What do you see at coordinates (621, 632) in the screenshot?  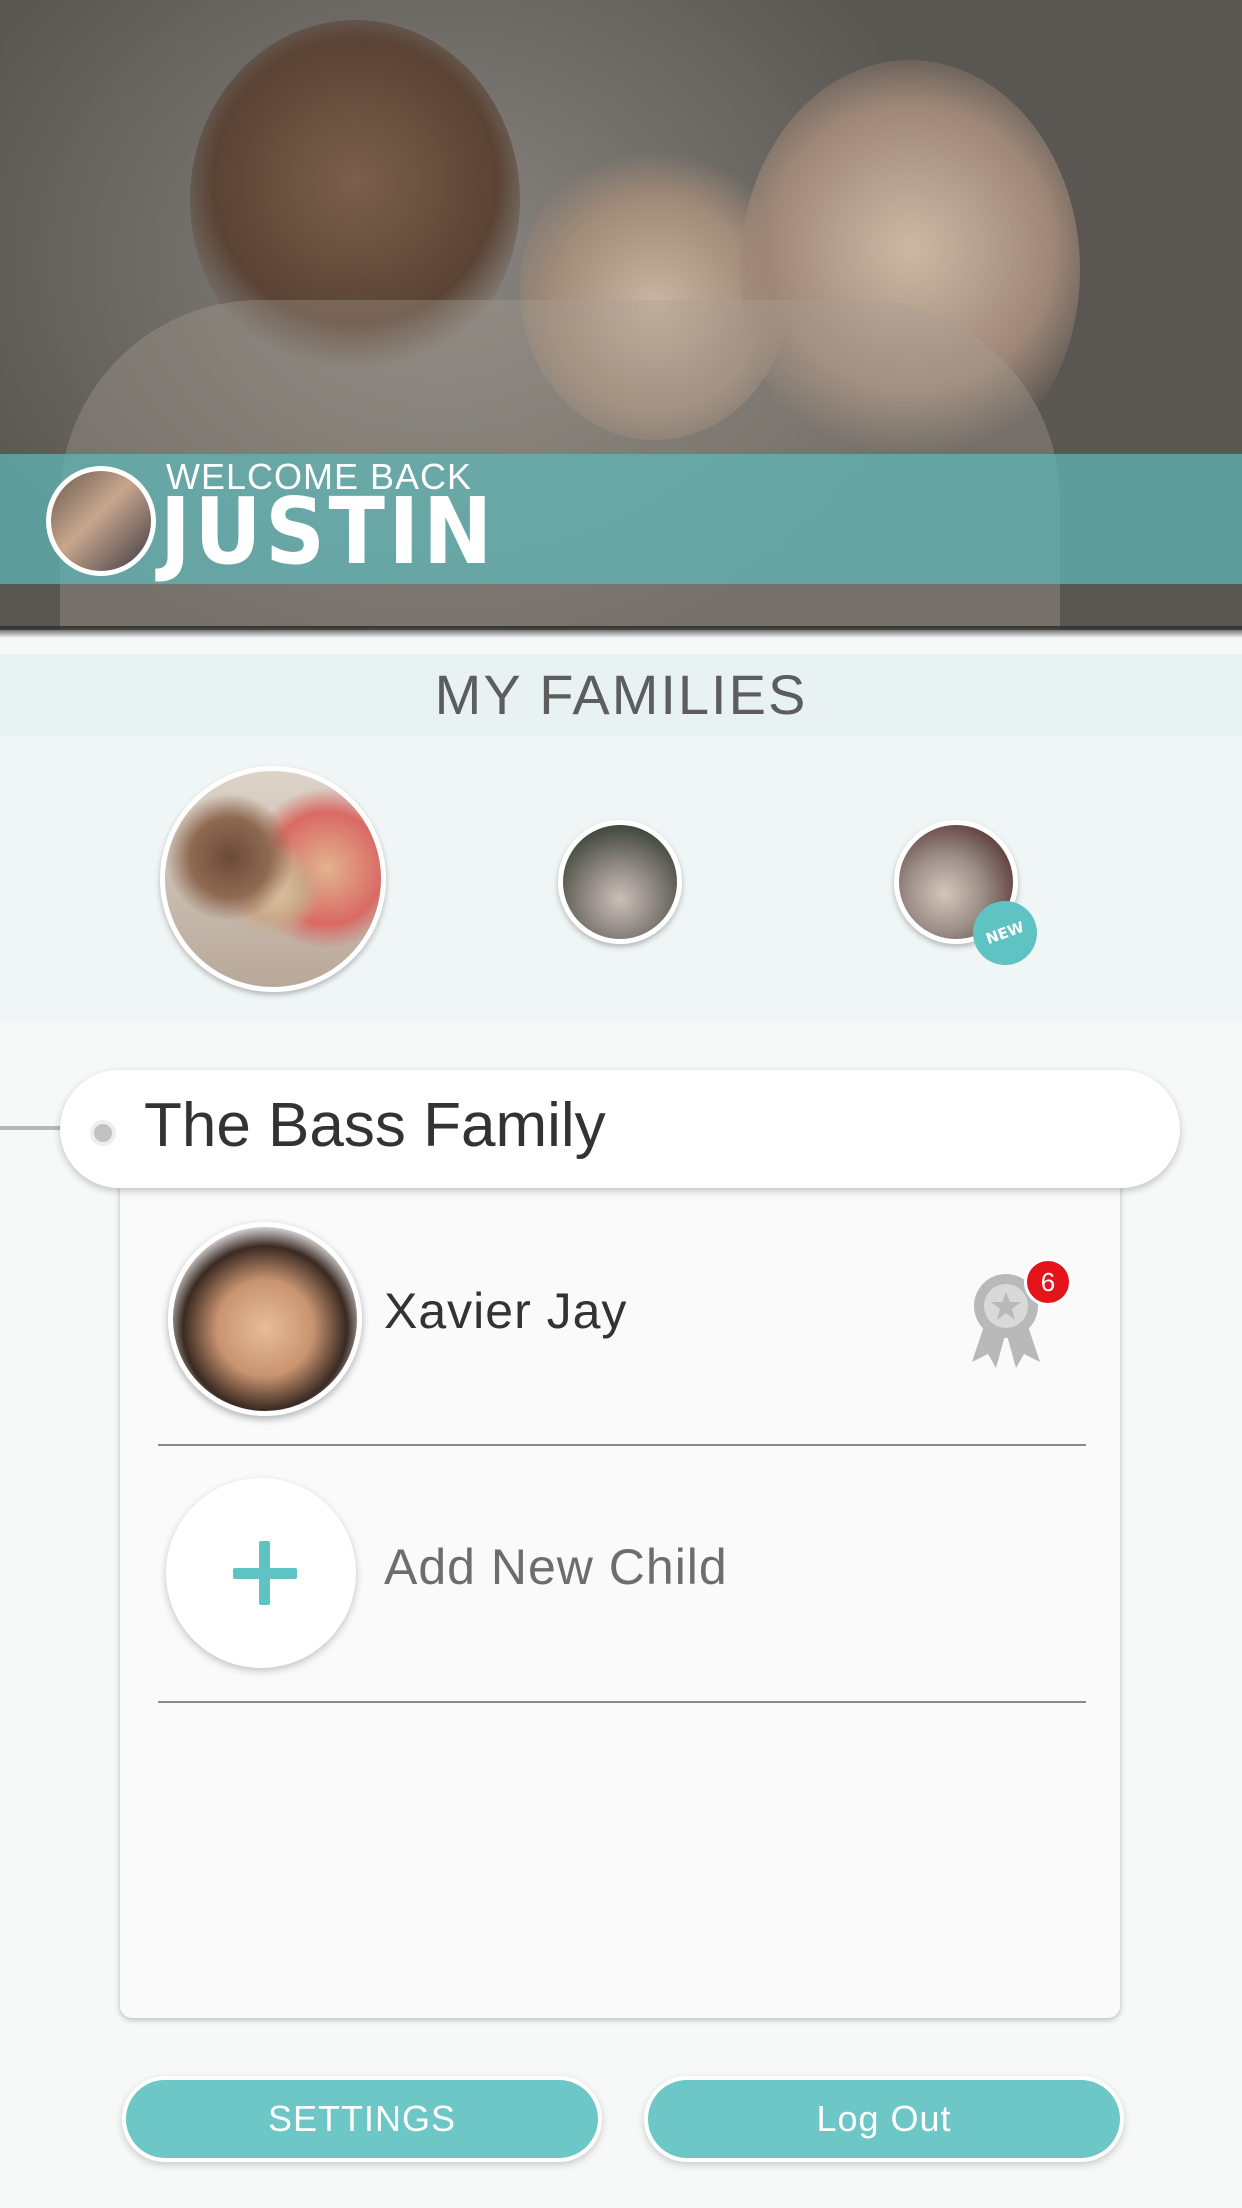 I see `hero-divider` at bounding box center [621, 632].